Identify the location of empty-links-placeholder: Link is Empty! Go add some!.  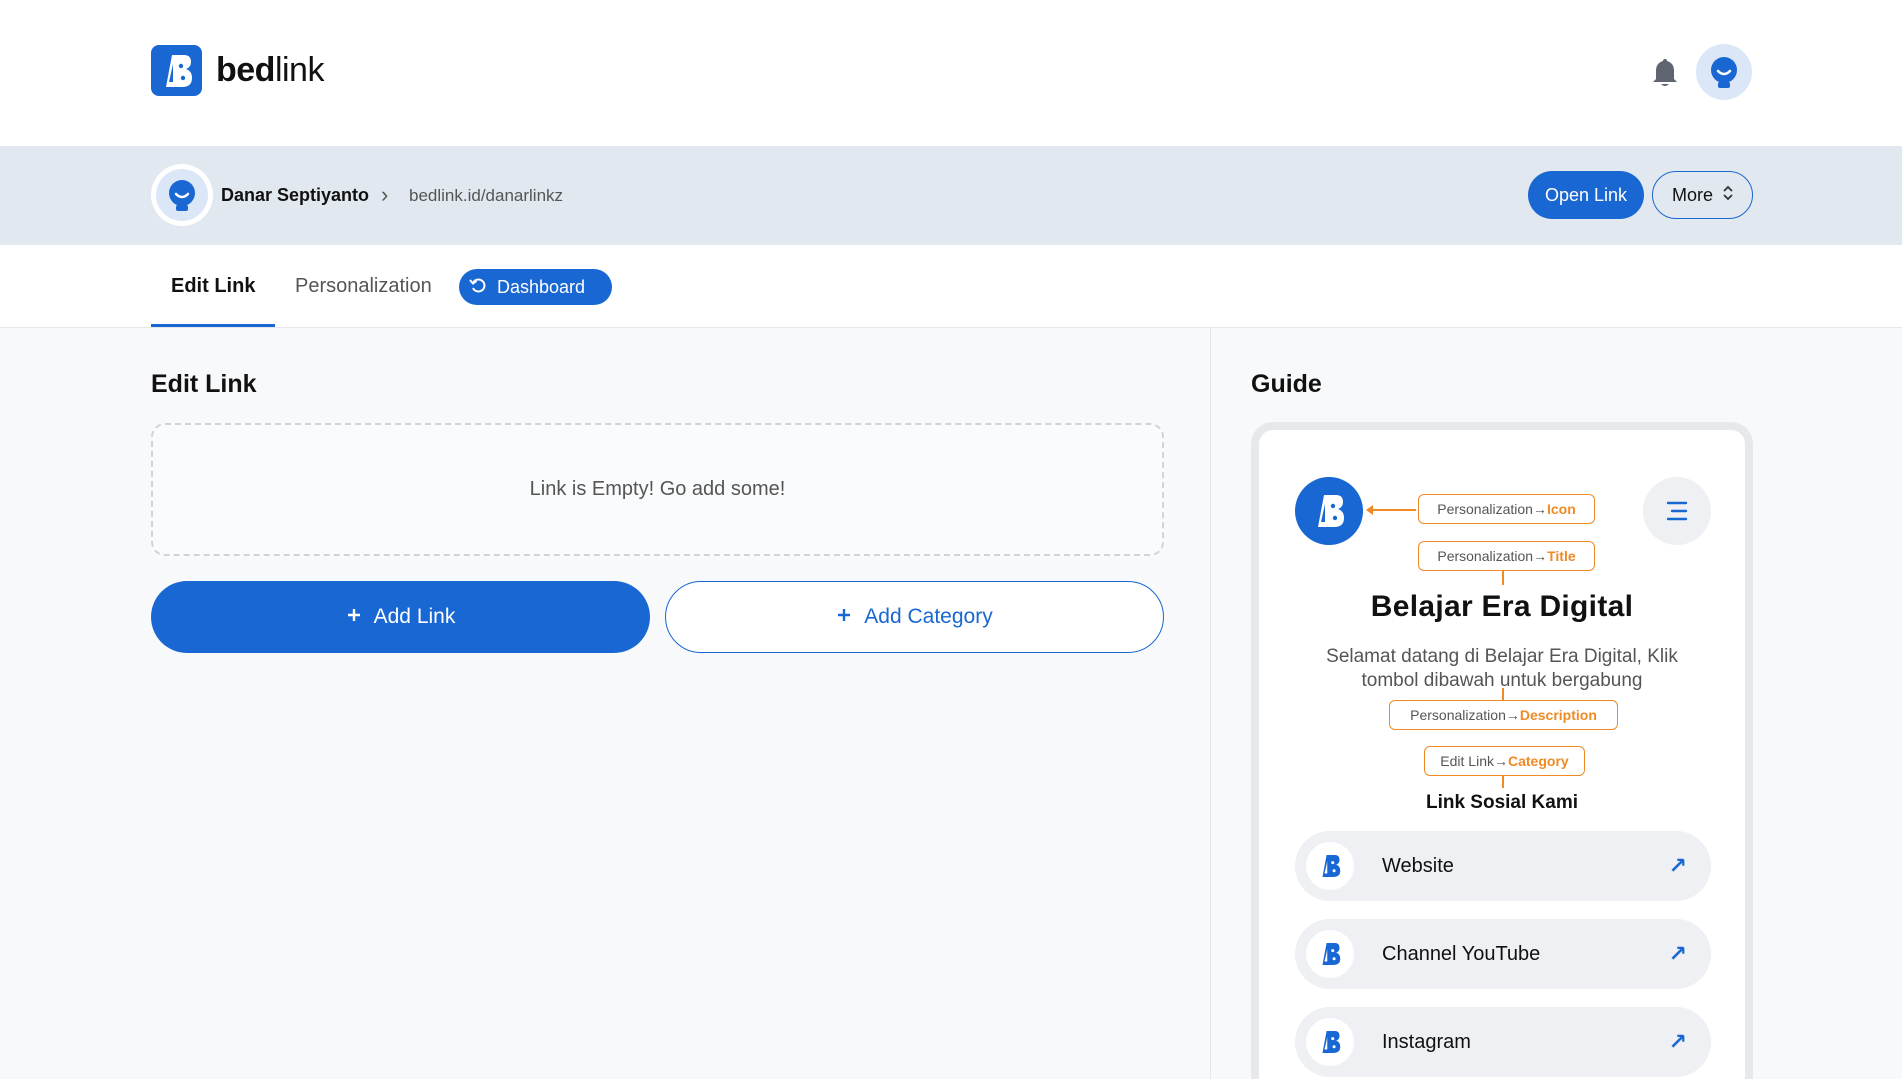
(657, 489).